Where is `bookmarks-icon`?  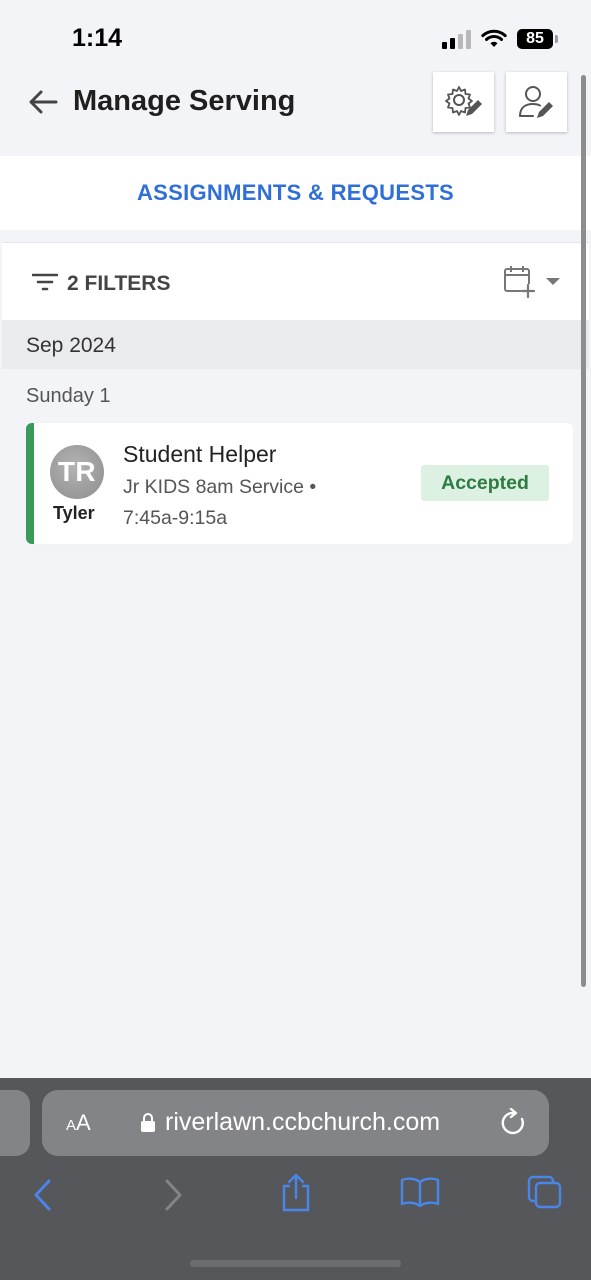
bookmarks-icon is located at coordinates (420, 1192).